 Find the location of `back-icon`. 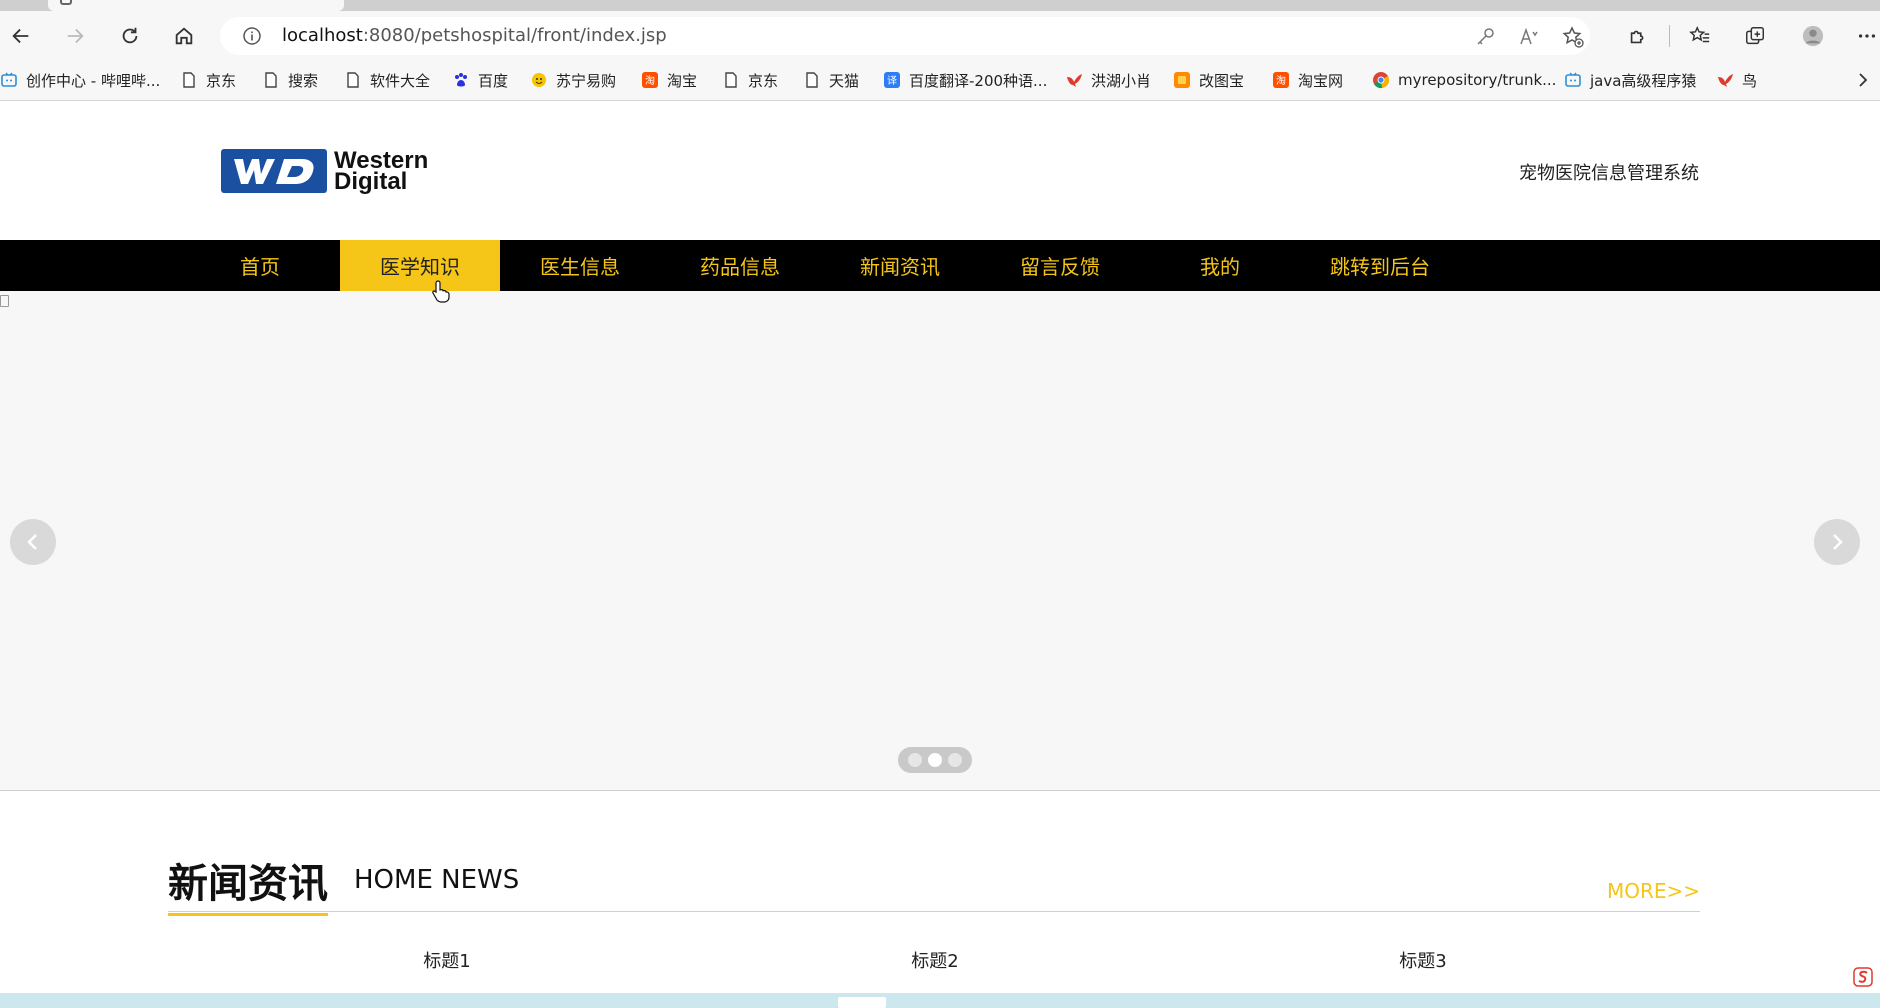

back-icon is located at coordinates (21, 36).